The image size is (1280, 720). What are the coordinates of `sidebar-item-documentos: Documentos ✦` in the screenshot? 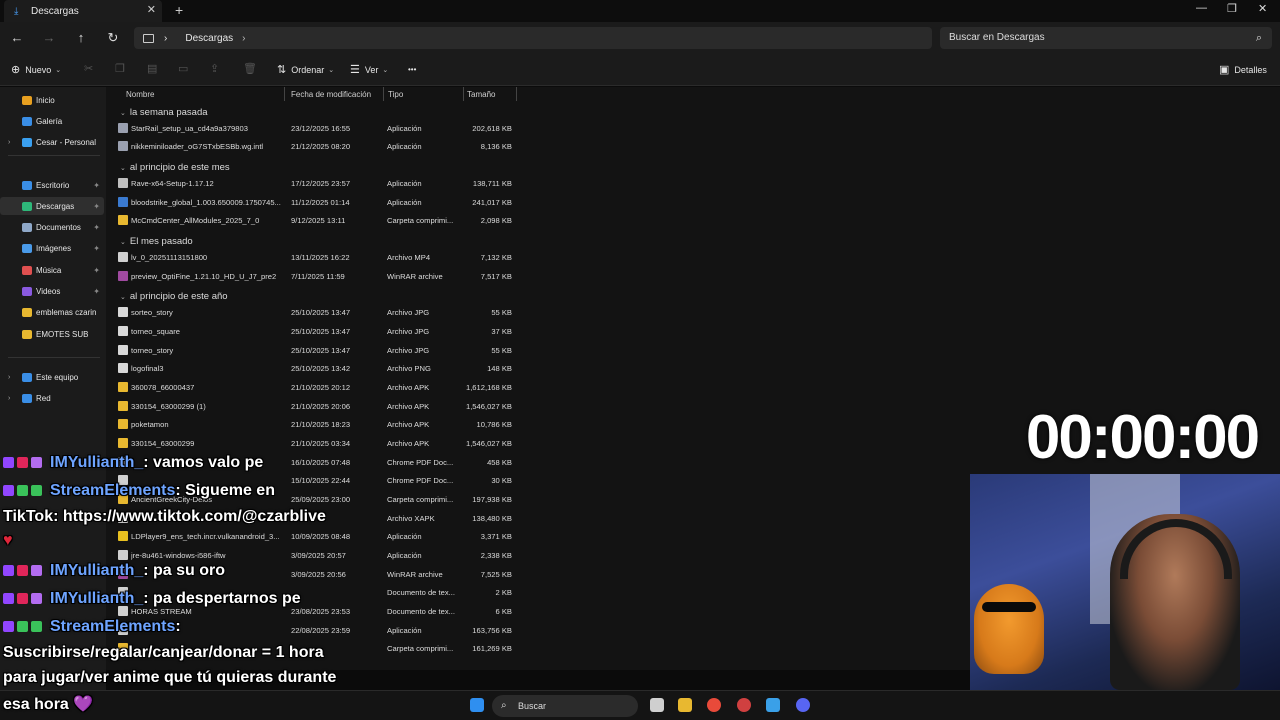 It's located at (52, 227).